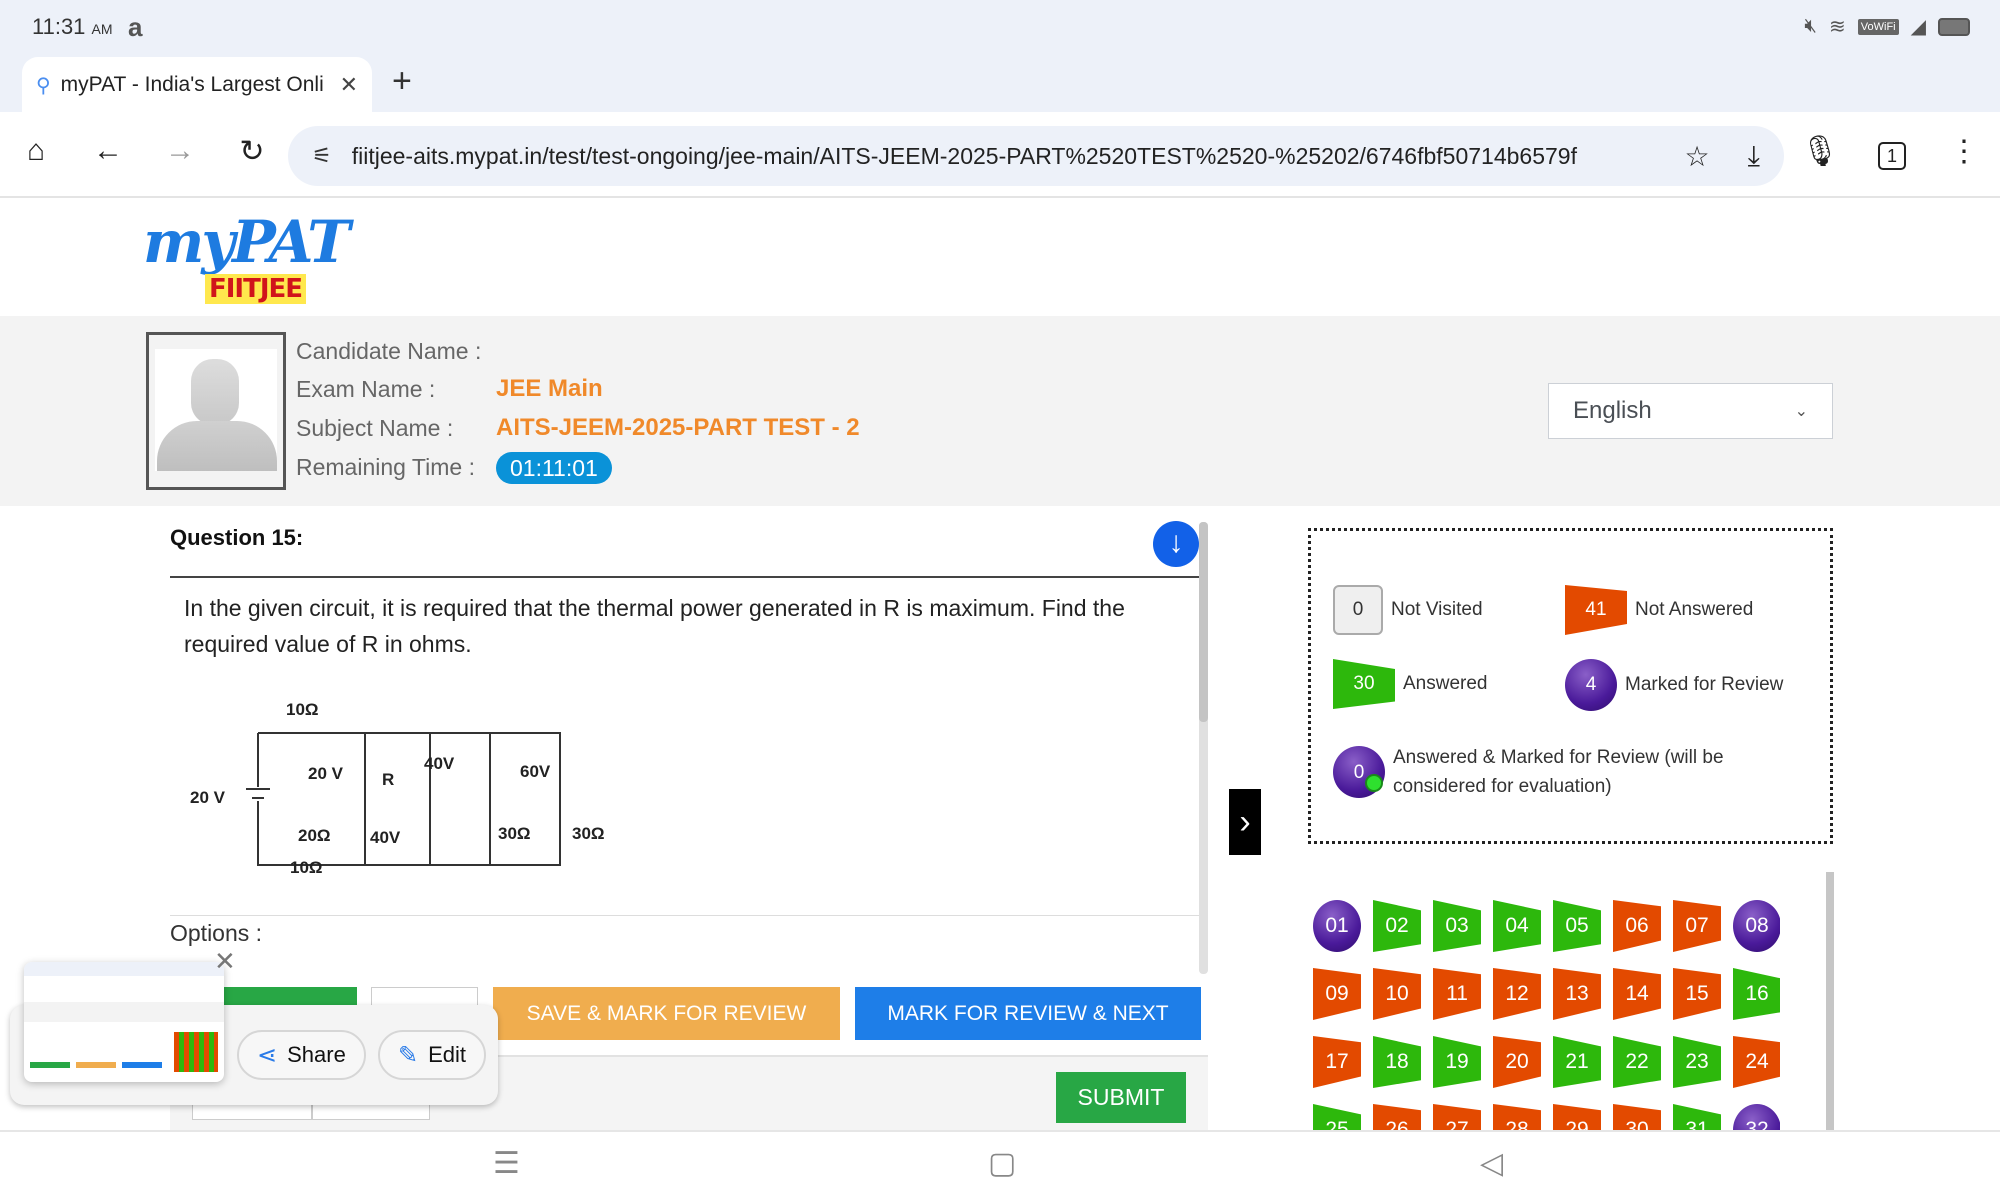 This screenshot has width=2000, height=1200. I want to click on answered-label: Answered, so click(1445, 683).